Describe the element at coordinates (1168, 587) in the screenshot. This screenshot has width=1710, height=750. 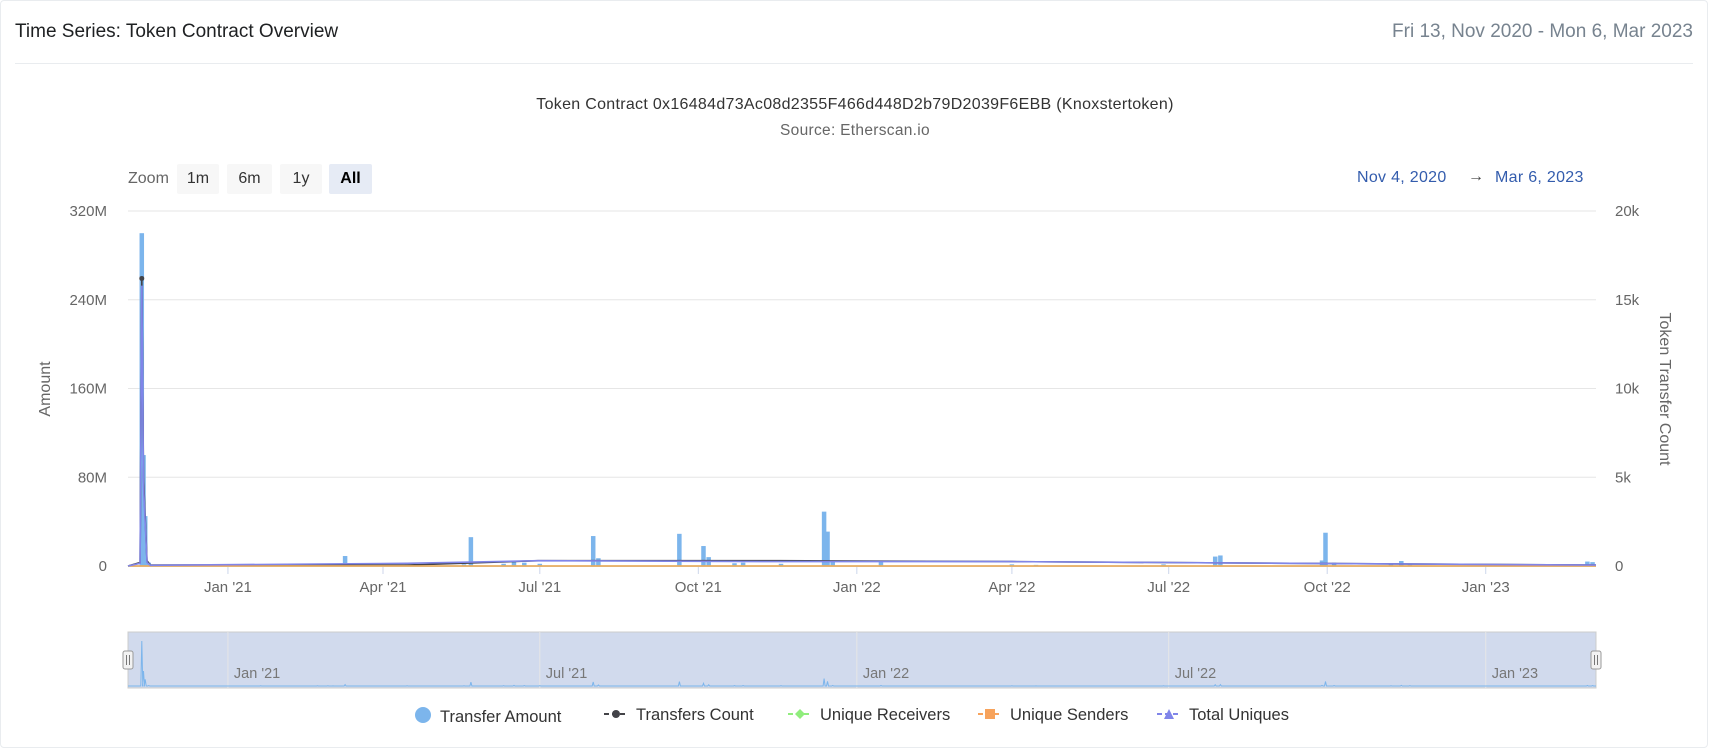
I see `x-tick-label: Jul '22` at that location.